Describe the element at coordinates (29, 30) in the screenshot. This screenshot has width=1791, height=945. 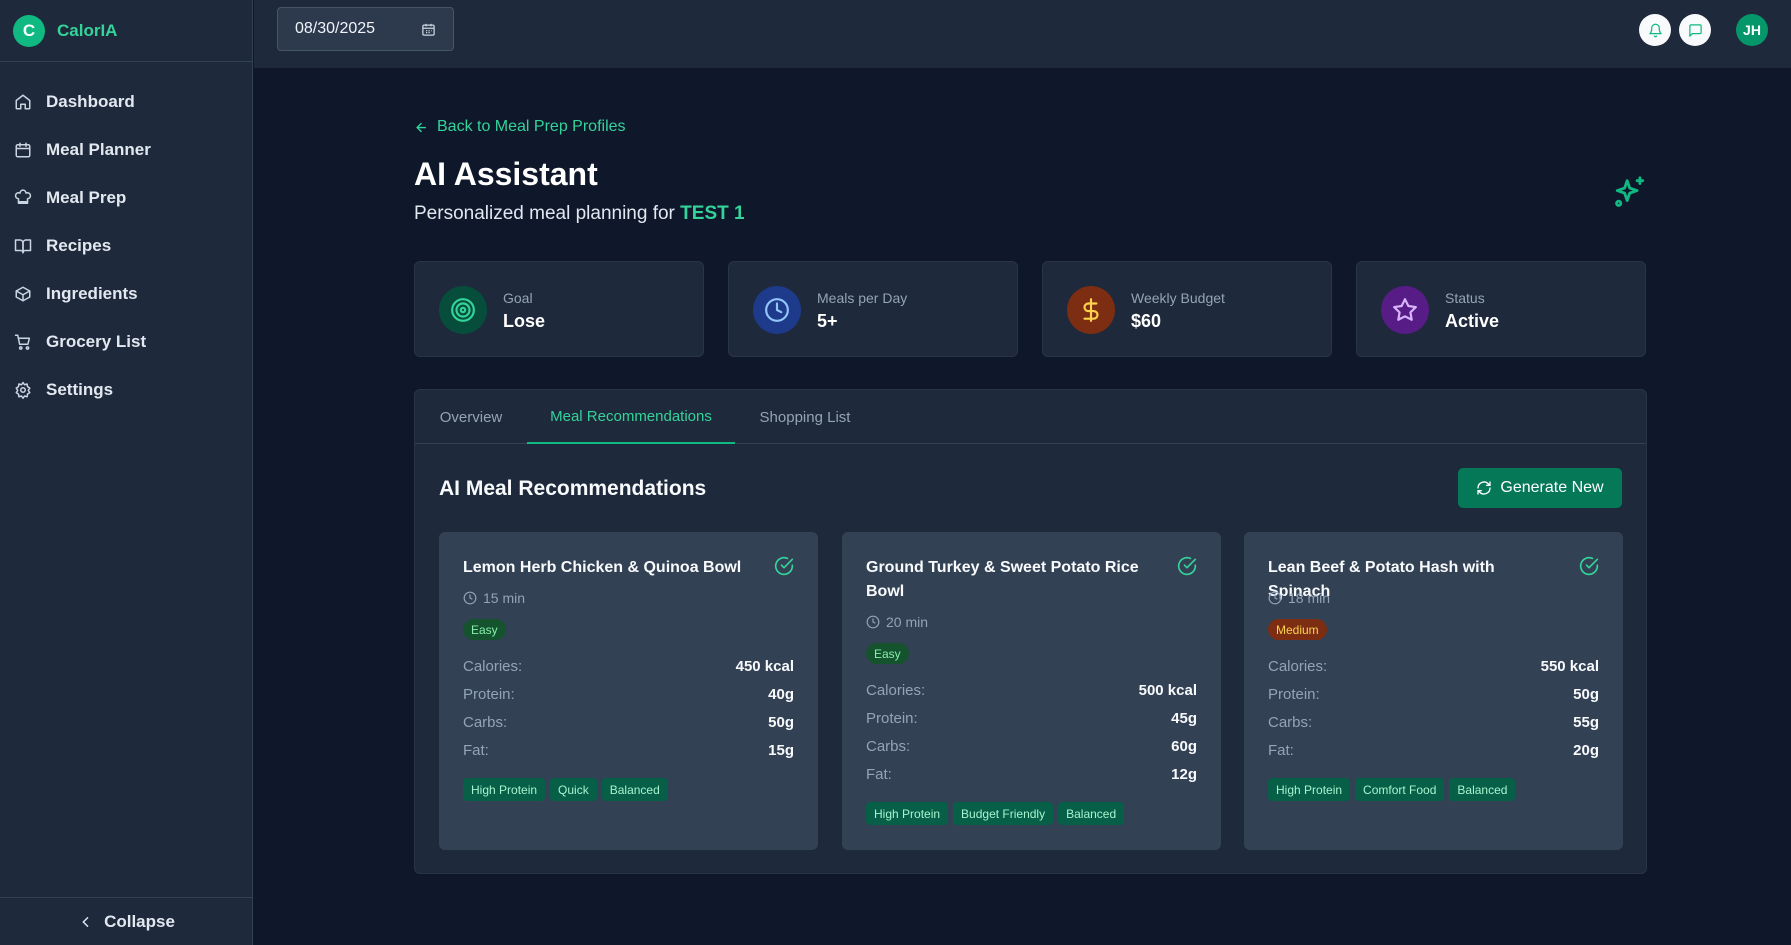
I see `brand-logo: C` at that location.